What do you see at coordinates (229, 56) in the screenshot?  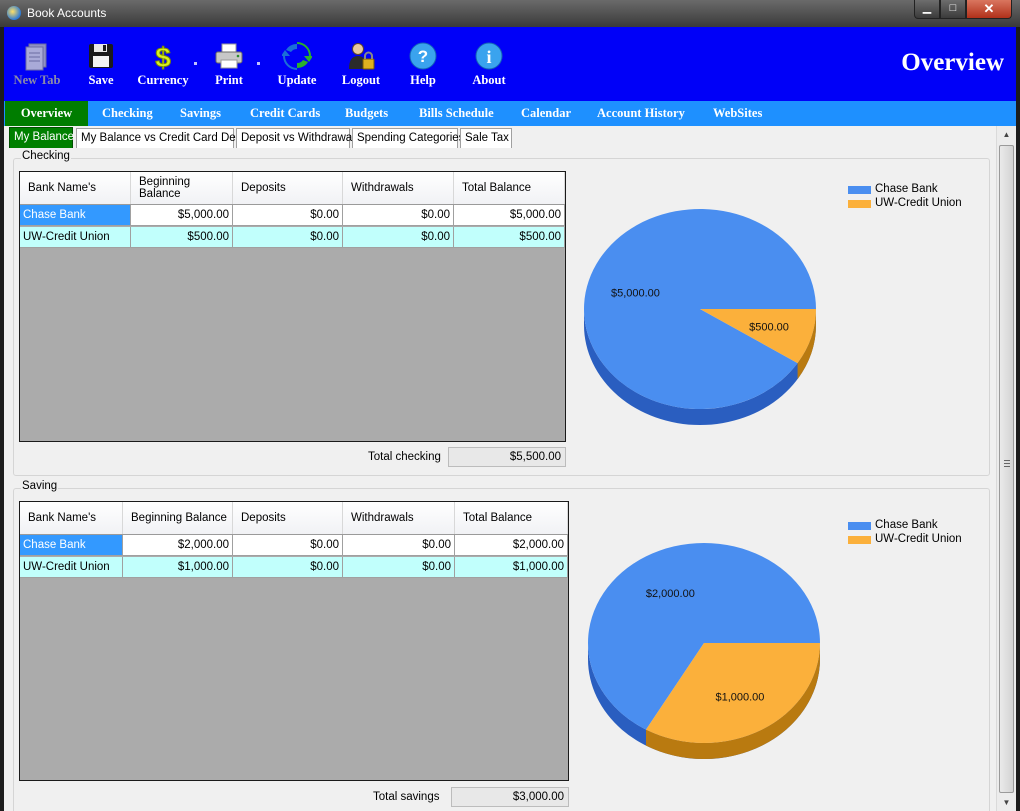 I see `printer-icon` at bounding box center [229, 56].